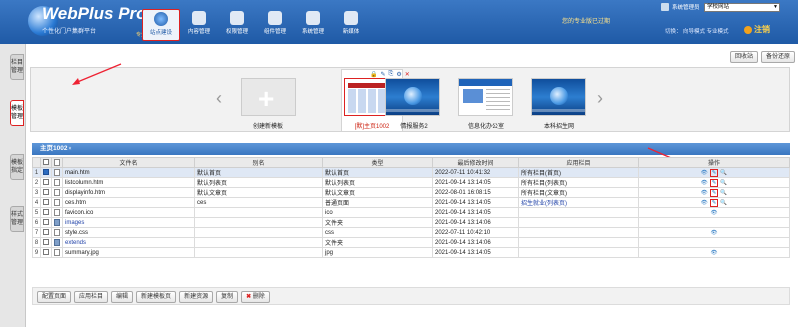 The image size is (798, 327). Describe the element at coordinates (128, 162) in the screenshot. I see `col-filename: 文件名` at that location.